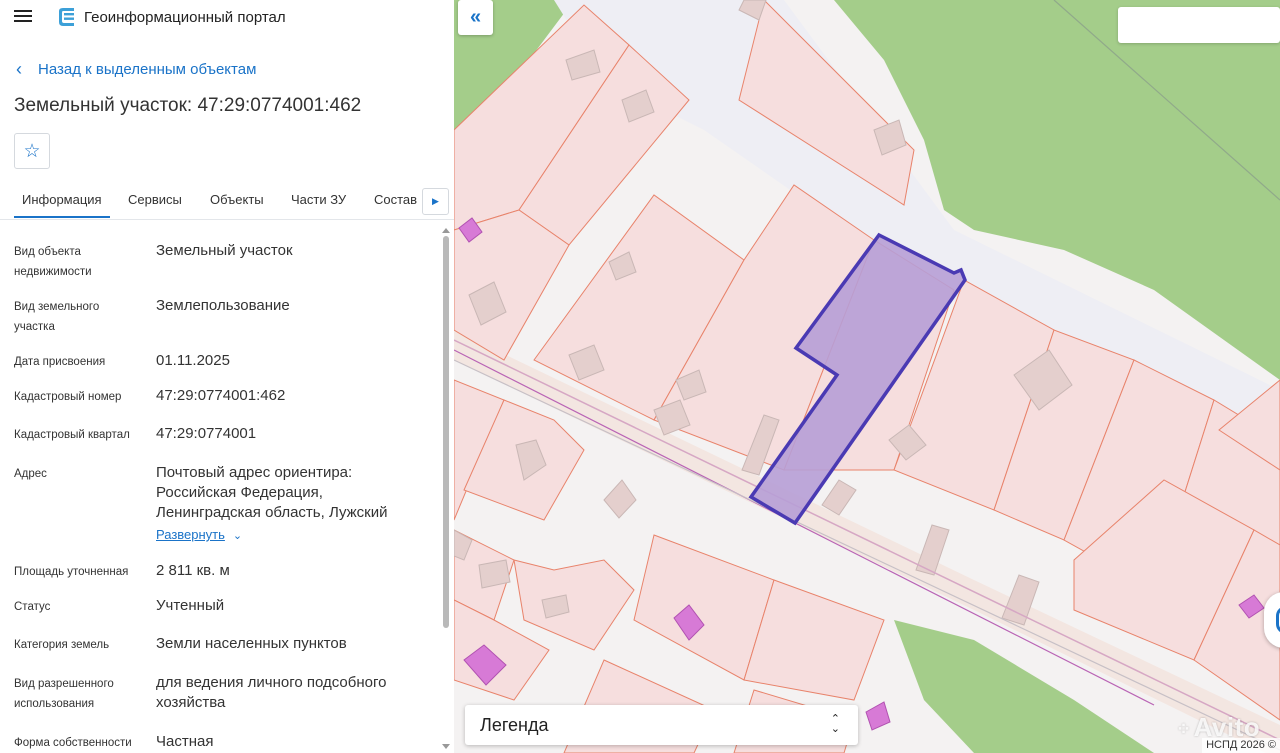 The height and width of the screenshot is (753, 1280). What do you see at coordinates (878, 716) in the screenshot?
I see `structure` at bounding box center [878, 716].